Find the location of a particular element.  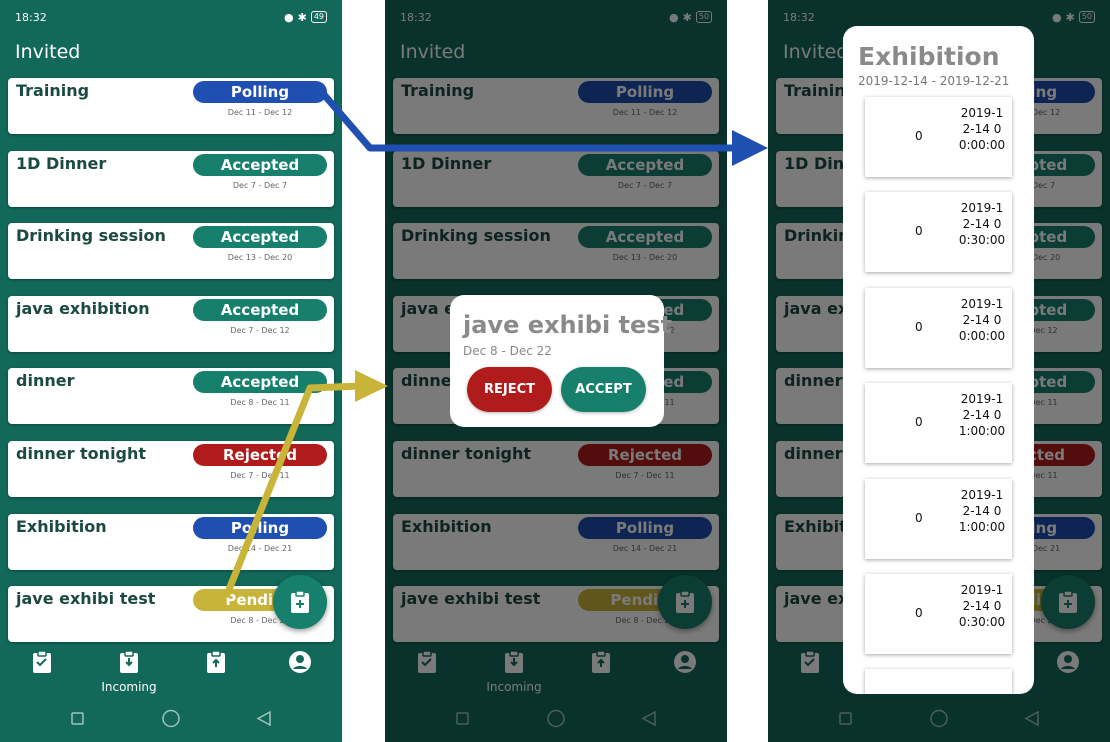

battery-icon: 49 is located at coordinates (318, 17).